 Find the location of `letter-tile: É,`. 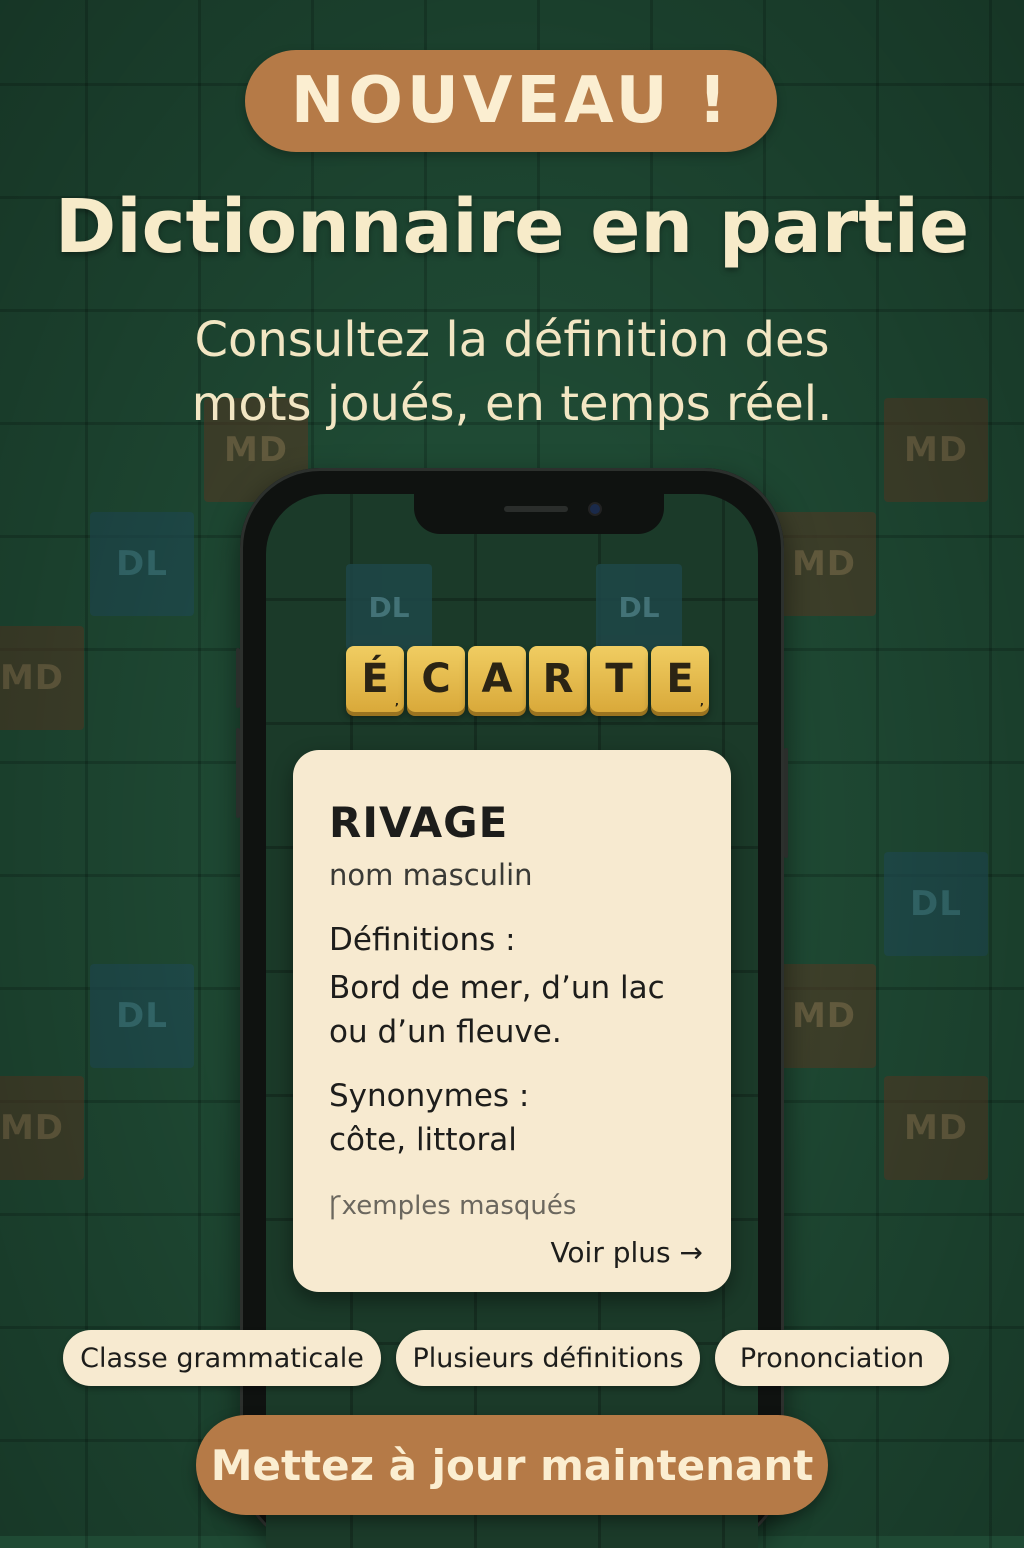

letter-tile: É, is located at coordinates (375, 679).